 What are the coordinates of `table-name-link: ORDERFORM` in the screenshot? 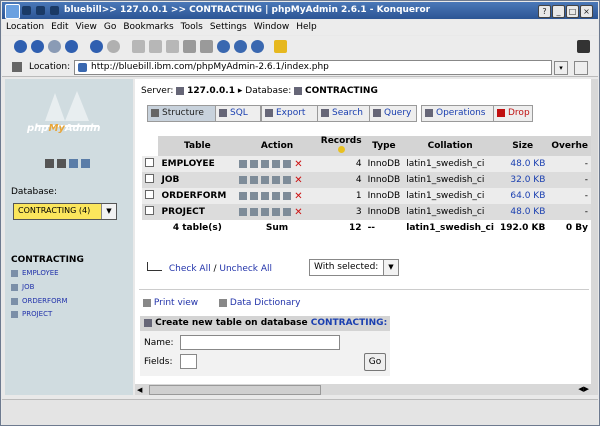 It's located at (197, 196).